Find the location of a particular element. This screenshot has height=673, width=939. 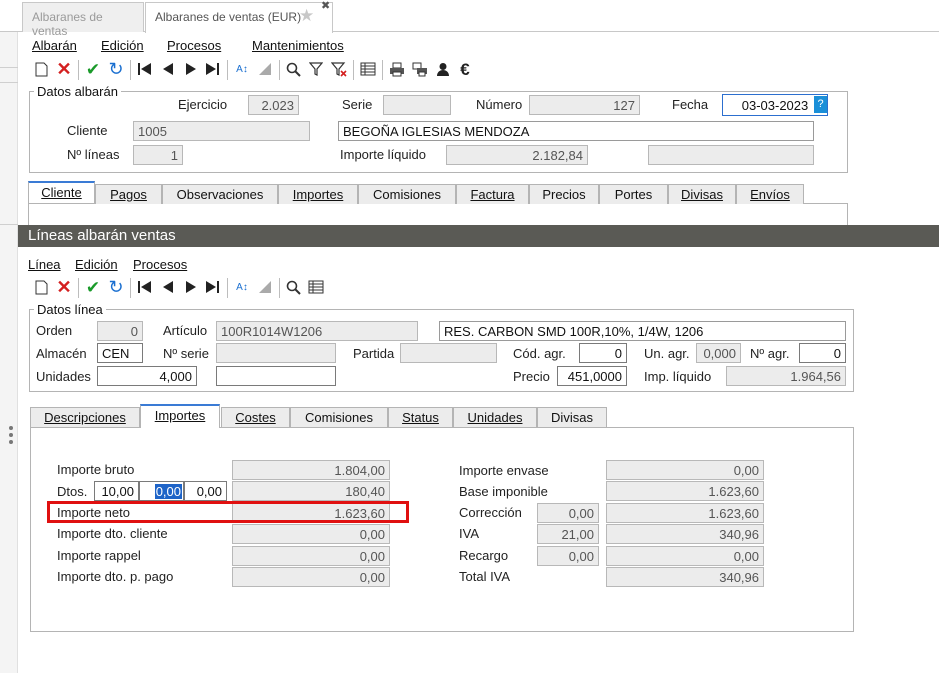

dto-pago-field: 0,00 is located at coordinates (311, 577).